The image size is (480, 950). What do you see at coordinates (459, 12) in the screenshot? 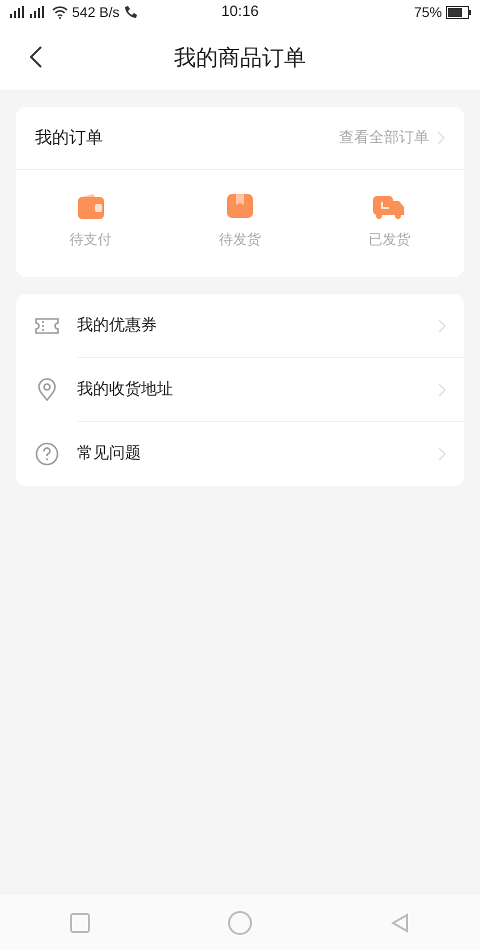
I see `battery-icon` at bounding box center [459, 12].